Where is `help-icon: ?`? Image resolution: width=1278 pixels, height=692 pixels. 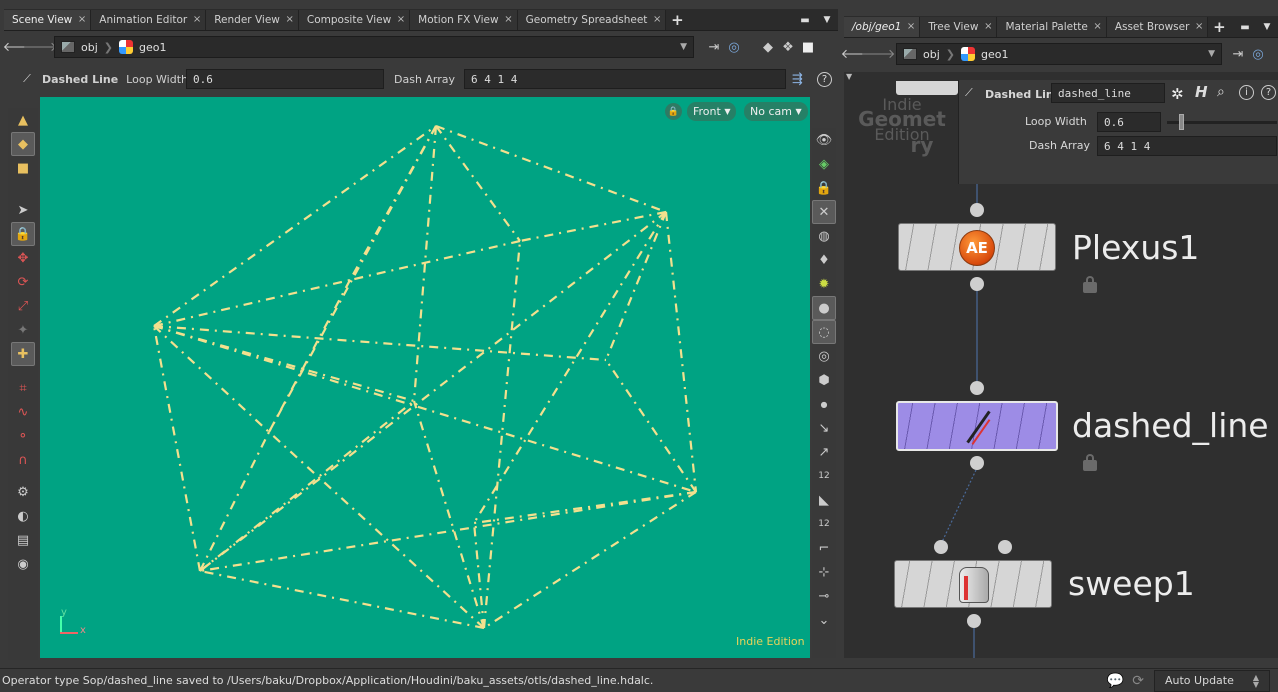 help-icon: ? is located at coordinates (824, 79).